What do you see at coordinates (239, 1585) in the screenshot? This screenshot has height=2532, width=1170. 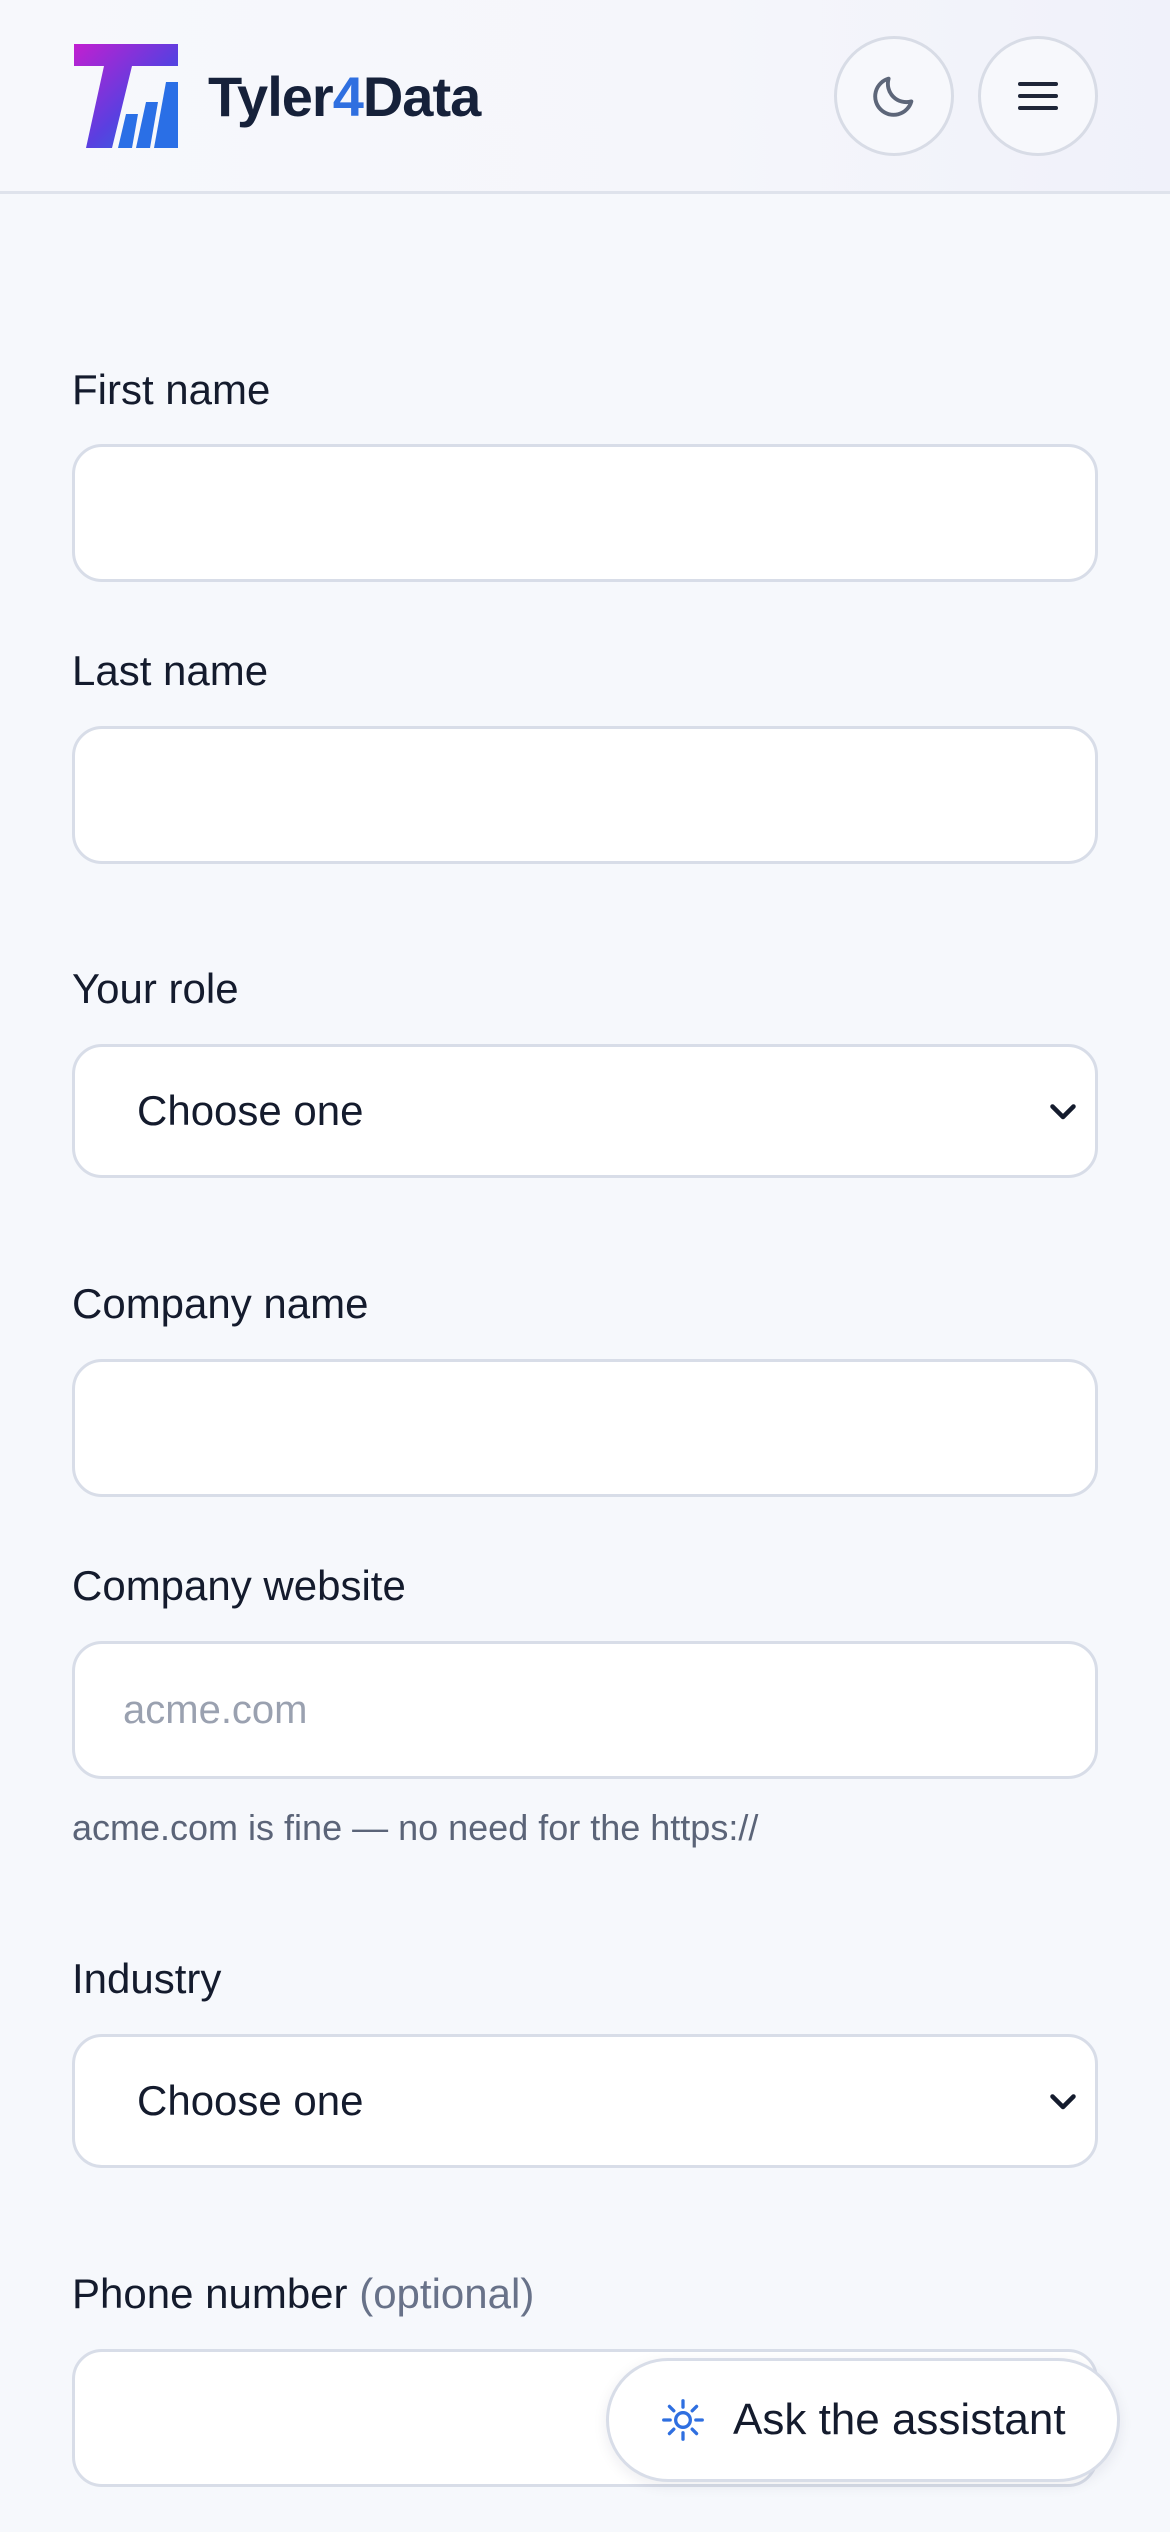 I see `company-website-label: Company website` at bounding box center [239, 1585].